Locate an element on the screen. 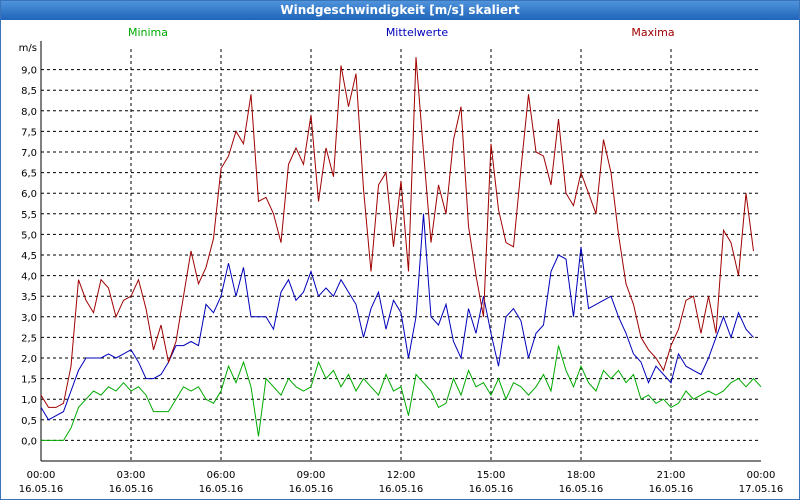 This screenshot has width=800, height=500. x-tick-time: 03:00 is located at coordinates (131, 475).